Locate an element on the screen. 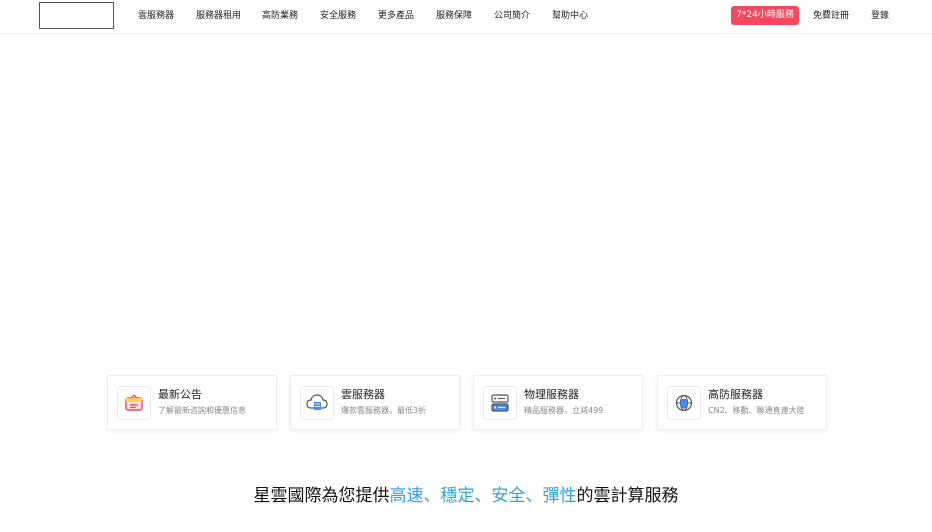 The width and height of the screenshot is (932, 532). nav-server-rental: 服務器租用 is located at coordinates (218, 16).